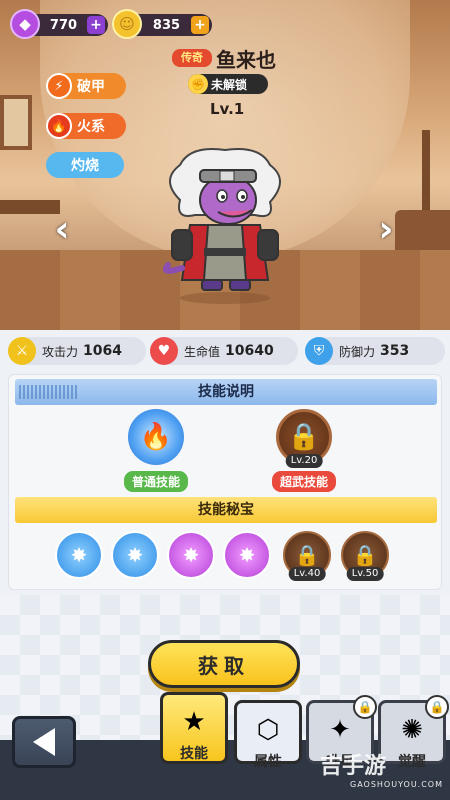 The image size is (450, 800). I want to click on fist-icon: ✊, so click(198, 84).